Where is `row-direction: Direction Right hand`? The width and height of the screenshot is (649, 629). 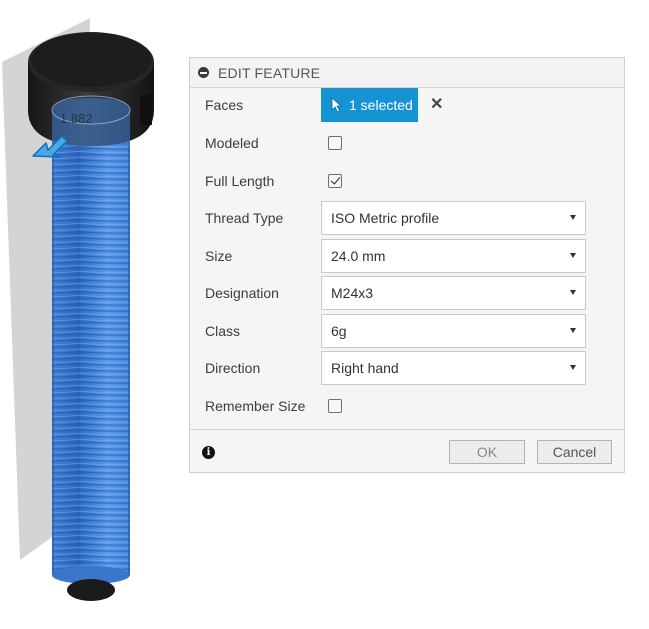
row-direction: Direction Right hand is located at coordinates (407, 368).